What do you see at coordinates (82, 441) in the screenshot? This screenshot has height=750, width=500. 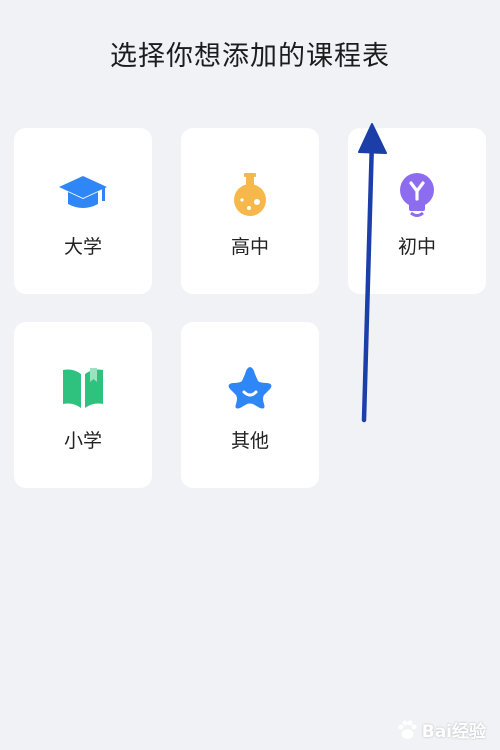 I see `course-option-label: 小学` at bounding box center [82, 441].